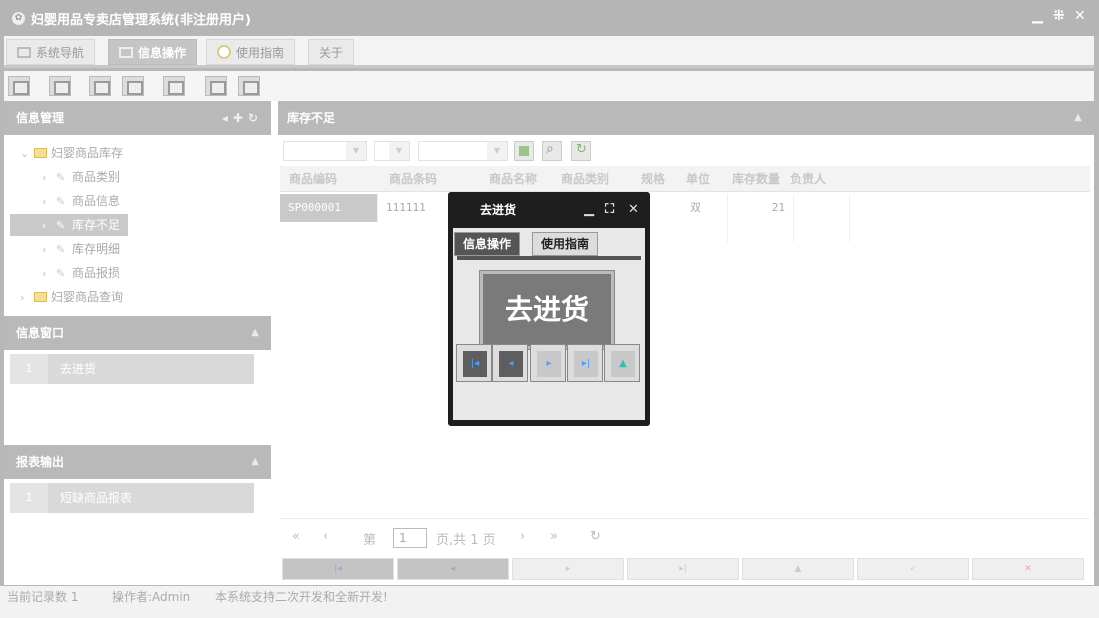  What do you see at coordinates (153, 52) in the screenshot?
I see `tab-info-ops: 信息操作` at bounding box center [153, 52].